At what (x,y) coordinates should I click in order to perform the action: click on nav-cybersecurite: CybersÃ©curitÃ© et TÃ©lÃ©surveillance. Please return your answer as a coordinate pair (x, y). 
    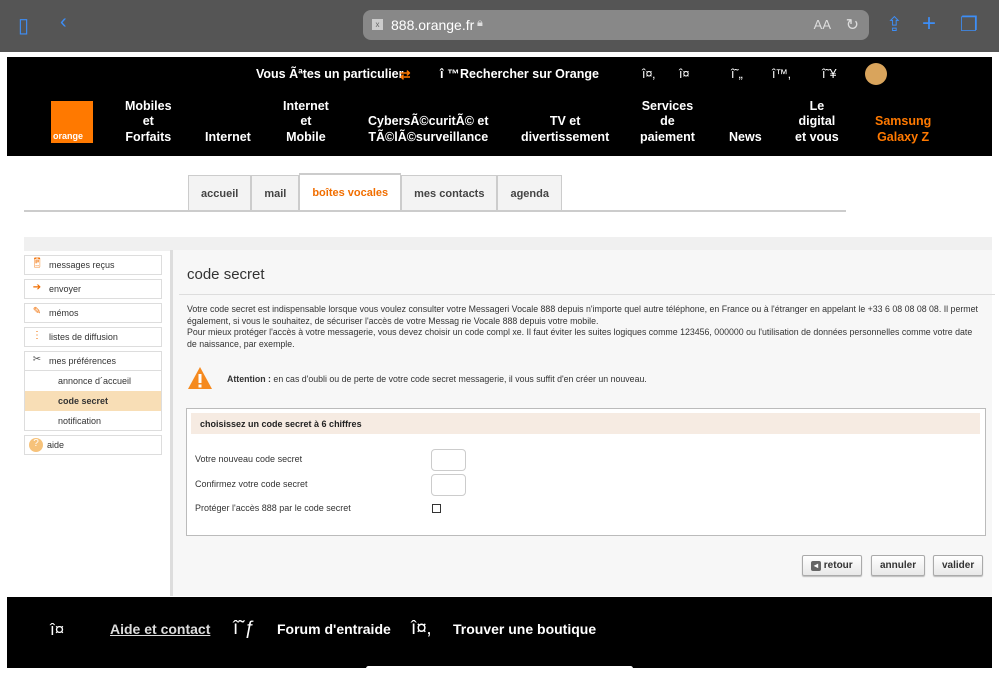
    Looking at the image, I should click on (428, 129).